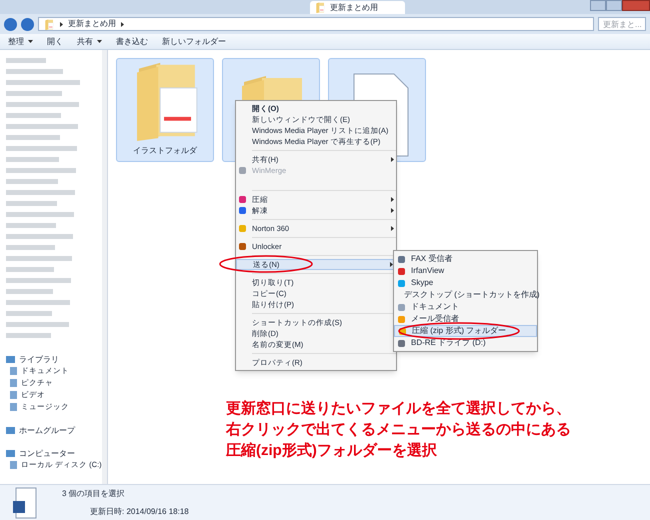 This screenshot has width=650, height=520. What do you see at coordinates (165, 151) in the screenshot?
I see `file-name: イラストフォルダ` at bounding box center [165, 151].